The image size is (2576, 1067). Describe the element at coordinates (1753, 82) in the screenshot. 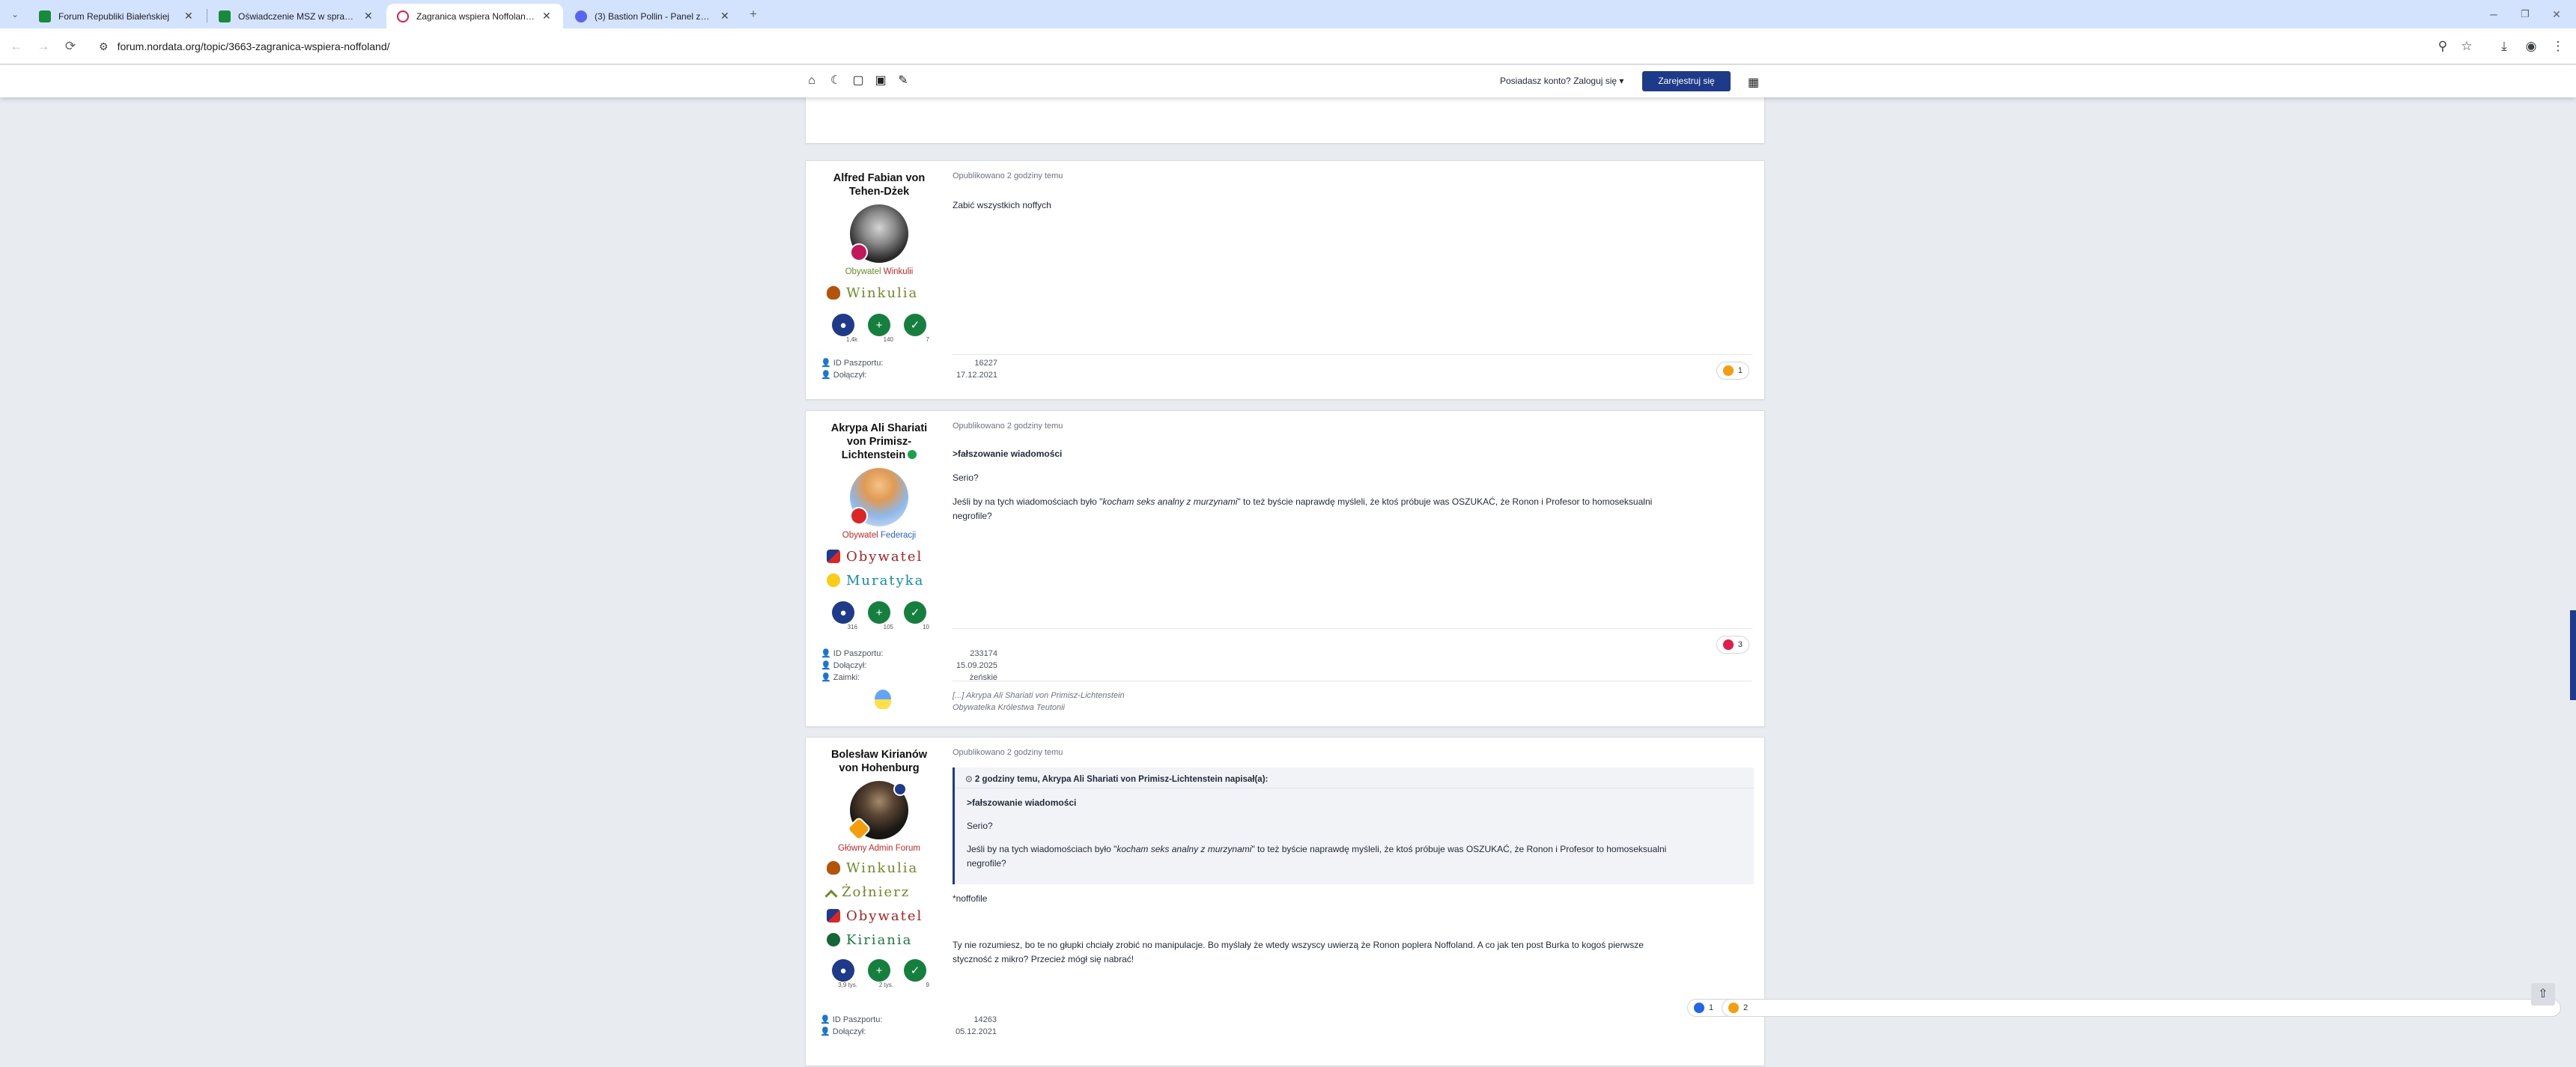

I see `theme-switch-icon: ▦` at that location.